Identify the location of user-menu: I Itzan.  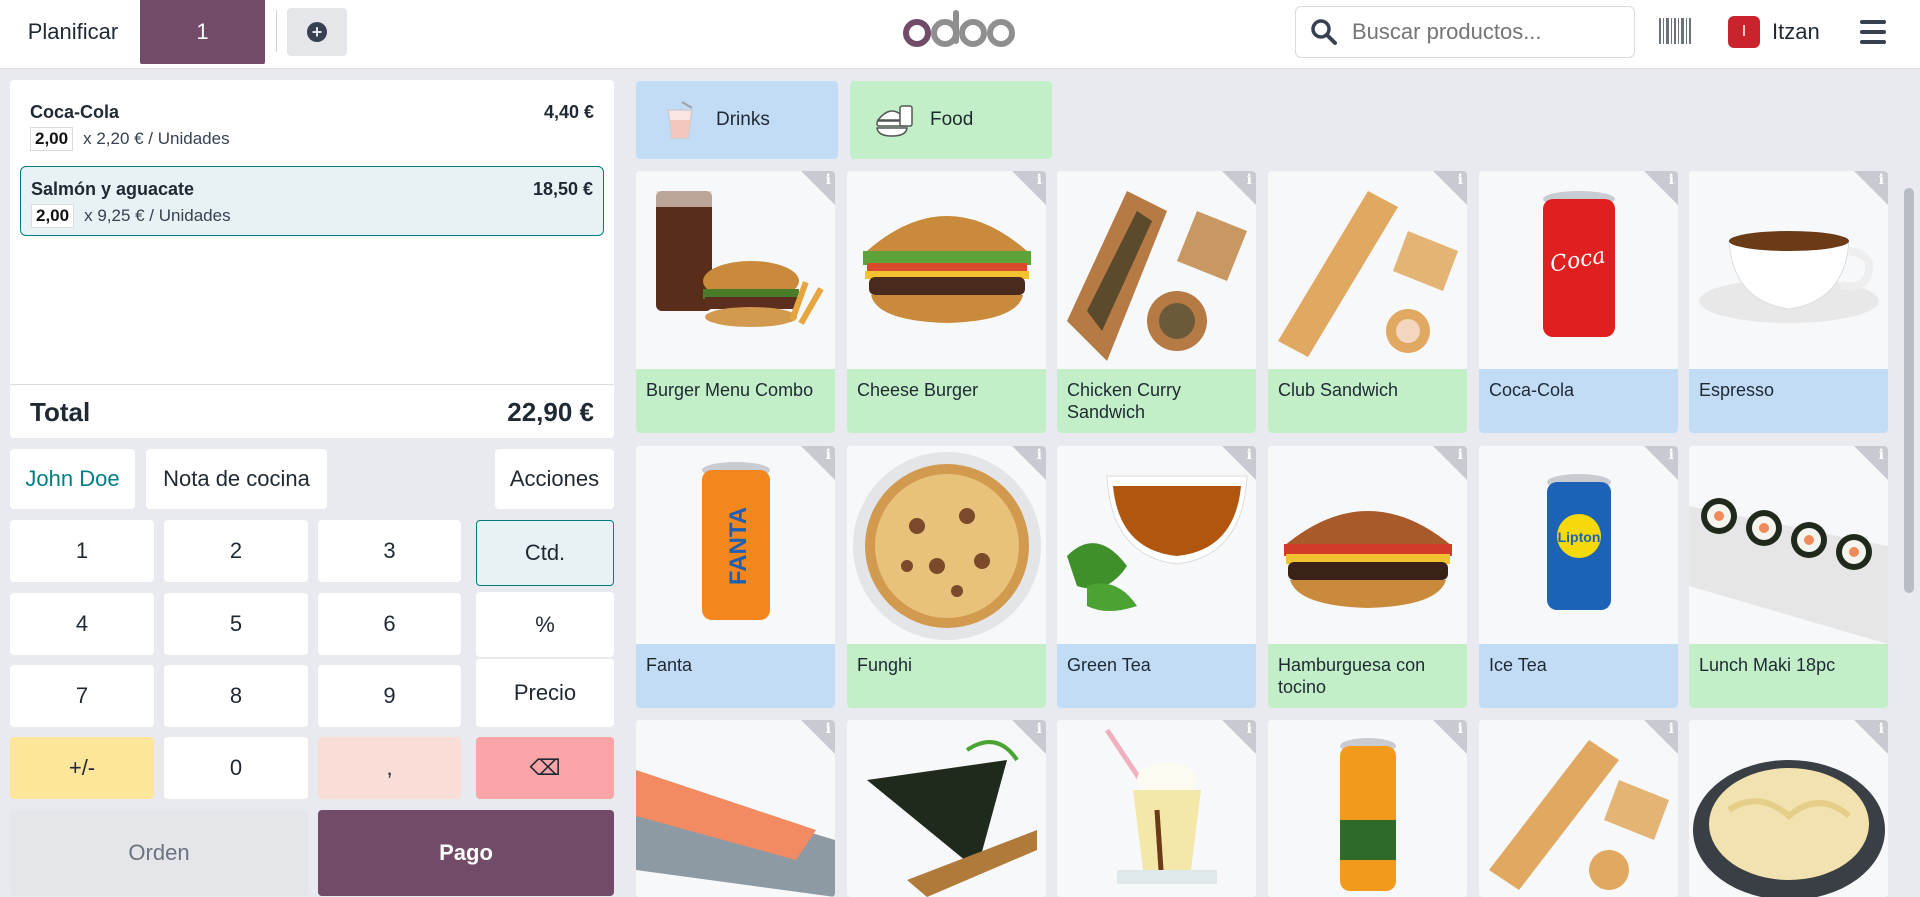
(1774, 32).